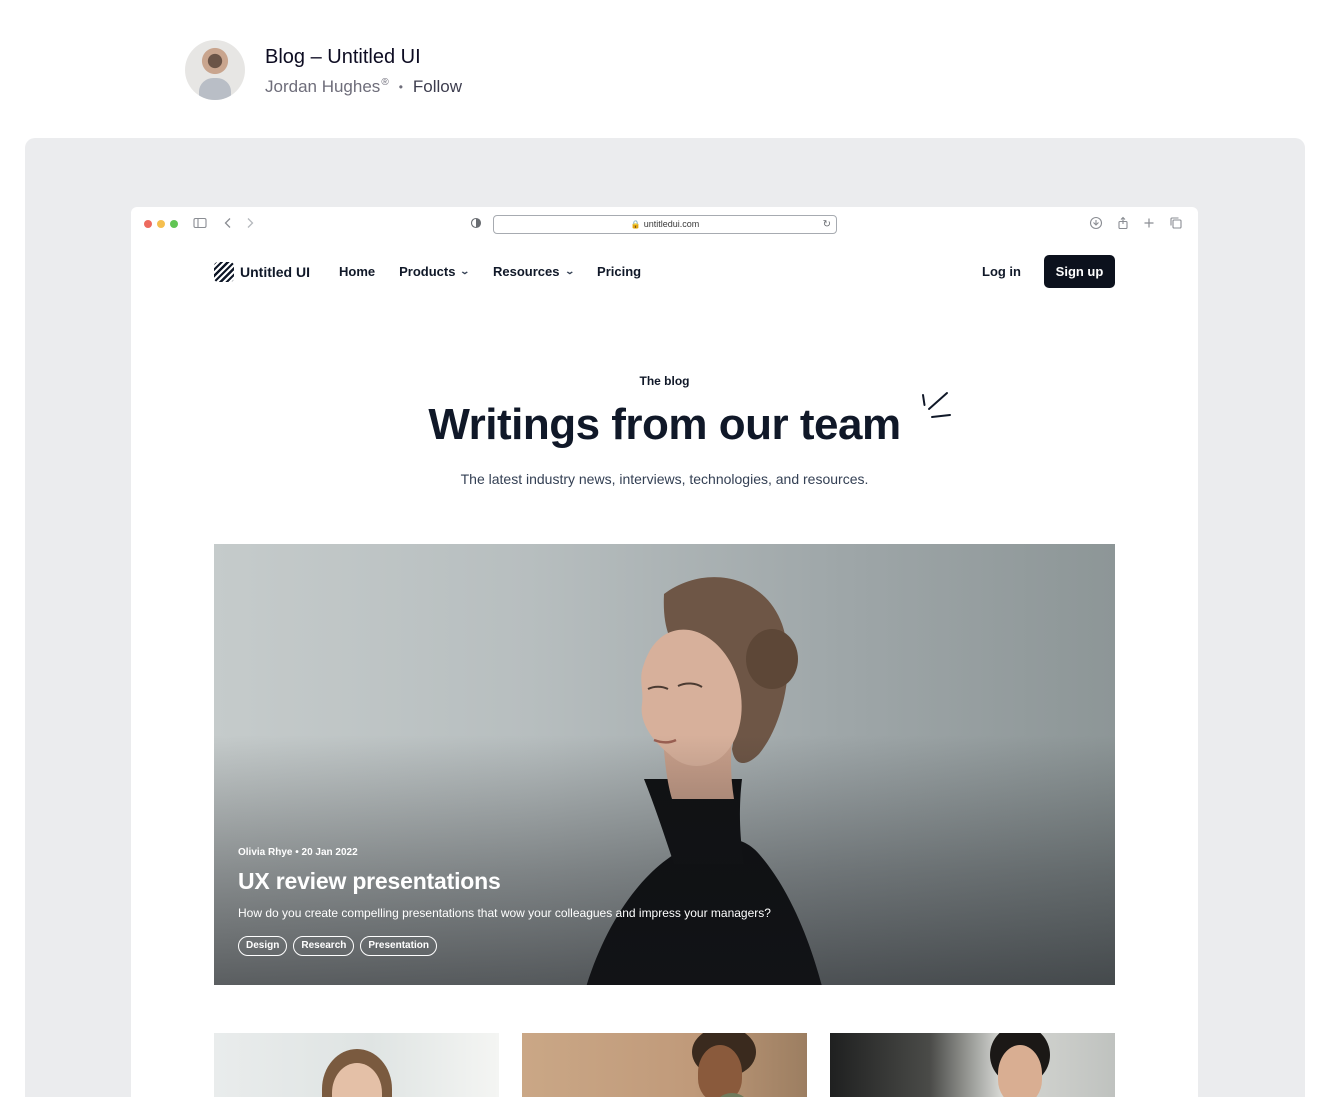 Image resolution: width=1323 pixels, height=1097 pixels. Describe the element at coordinates (324, 946) in the screenshot. I see `tag-research: Research` at that location.